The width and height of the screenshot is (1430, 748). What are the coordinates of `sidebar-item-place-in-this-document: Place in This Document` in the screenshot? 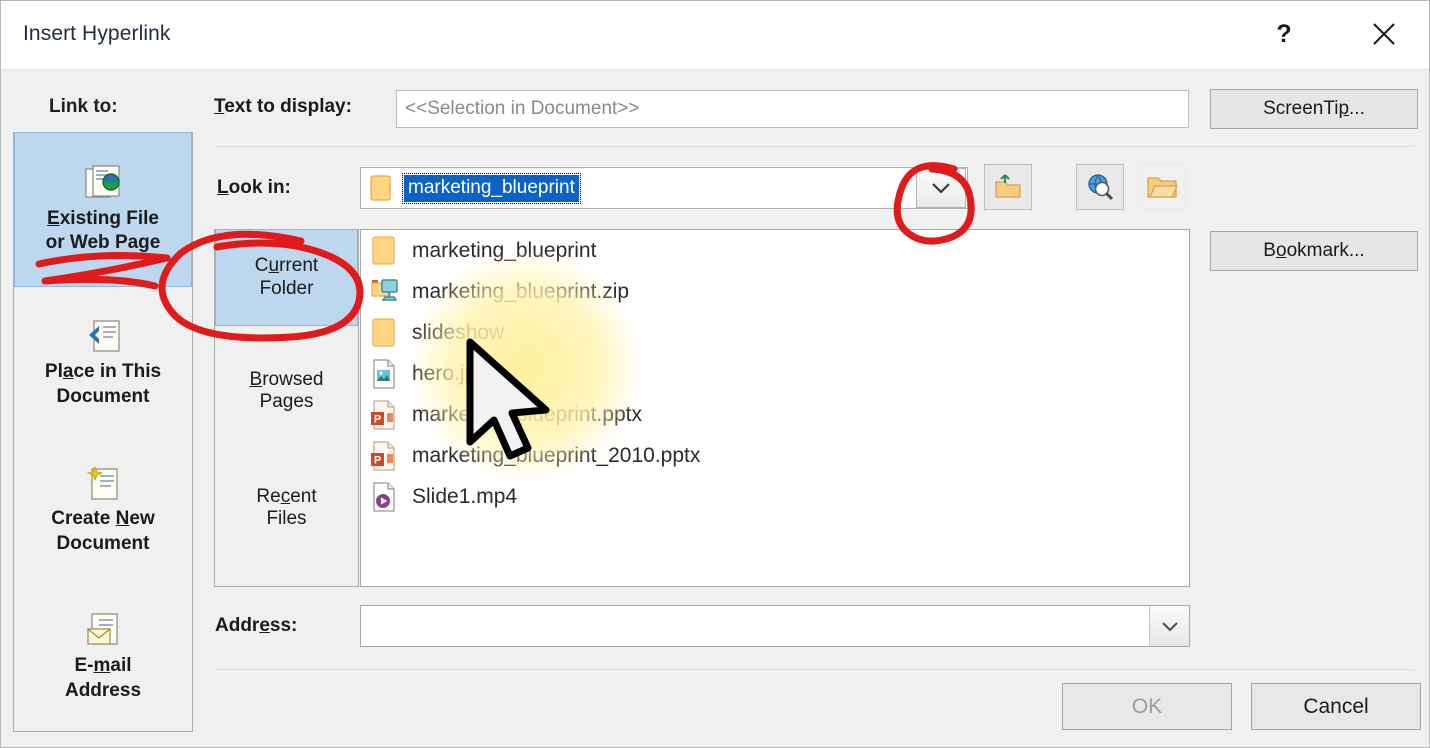 It's located at (103, 363).